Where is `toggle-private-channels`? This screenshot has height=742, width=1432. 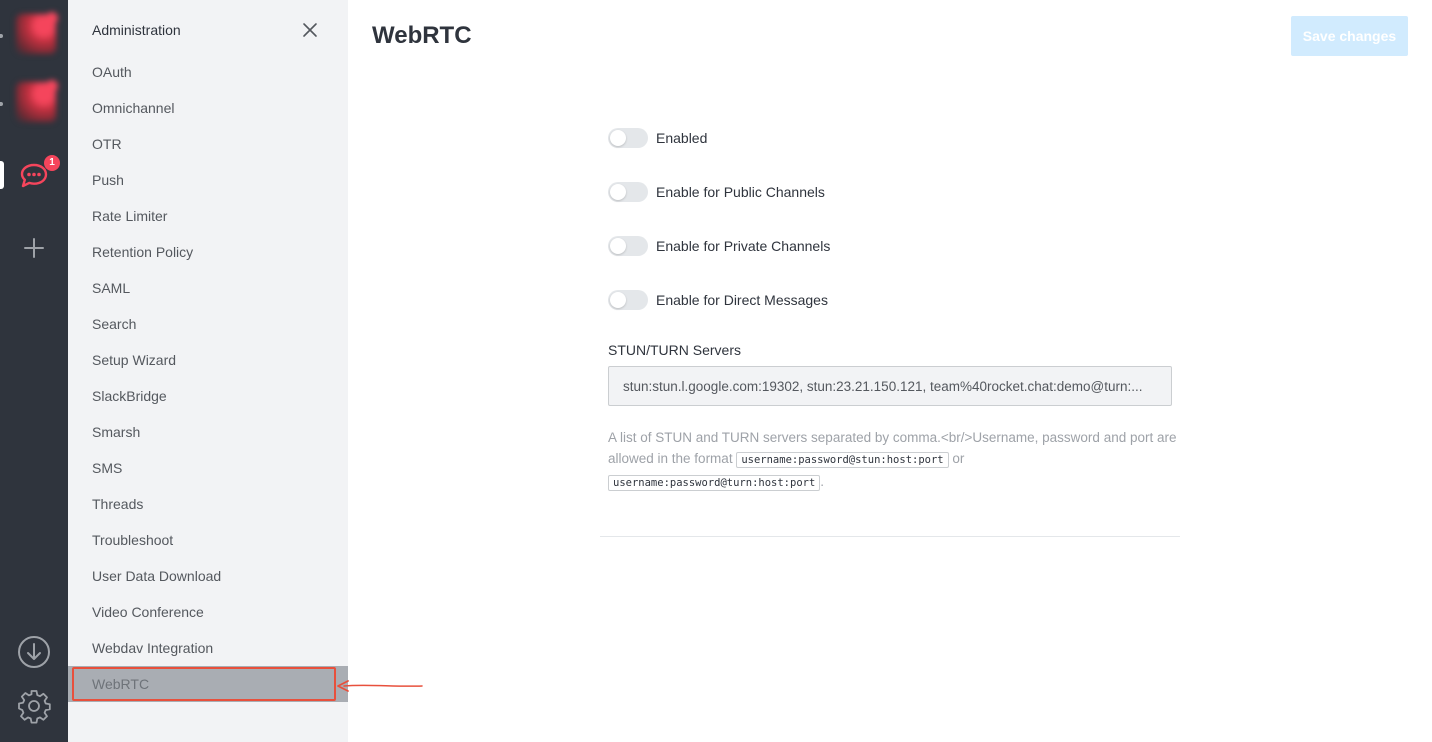 toggle-private-channels is located at coordinates (628, 246).